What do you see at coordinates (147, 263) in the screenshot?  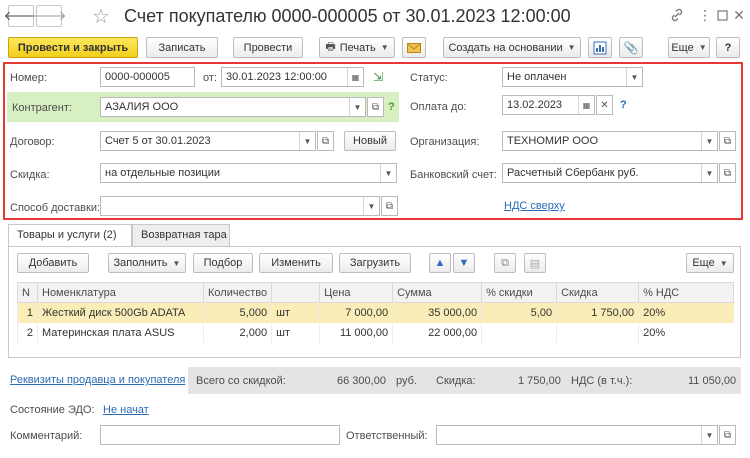 I see `fill-button: Заполнить ▼` at bounding box center [147, 263].